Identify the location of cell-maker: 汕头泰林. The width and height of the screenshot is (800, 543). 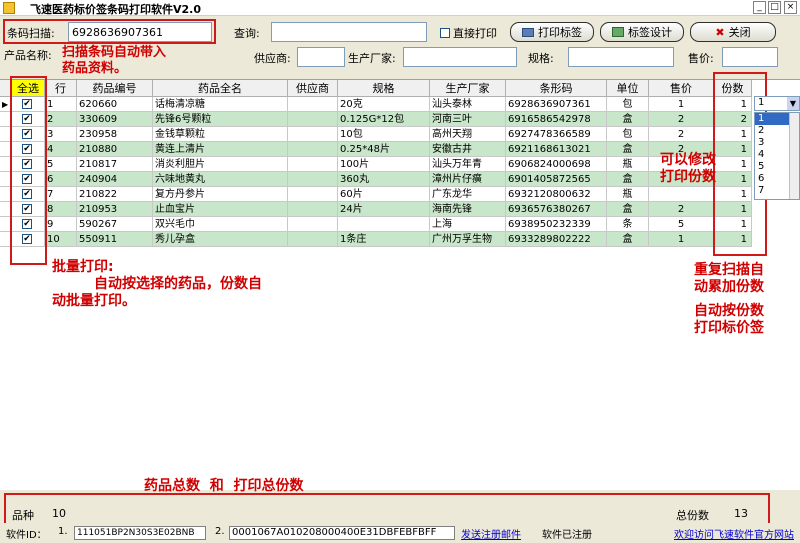
(468, 104).